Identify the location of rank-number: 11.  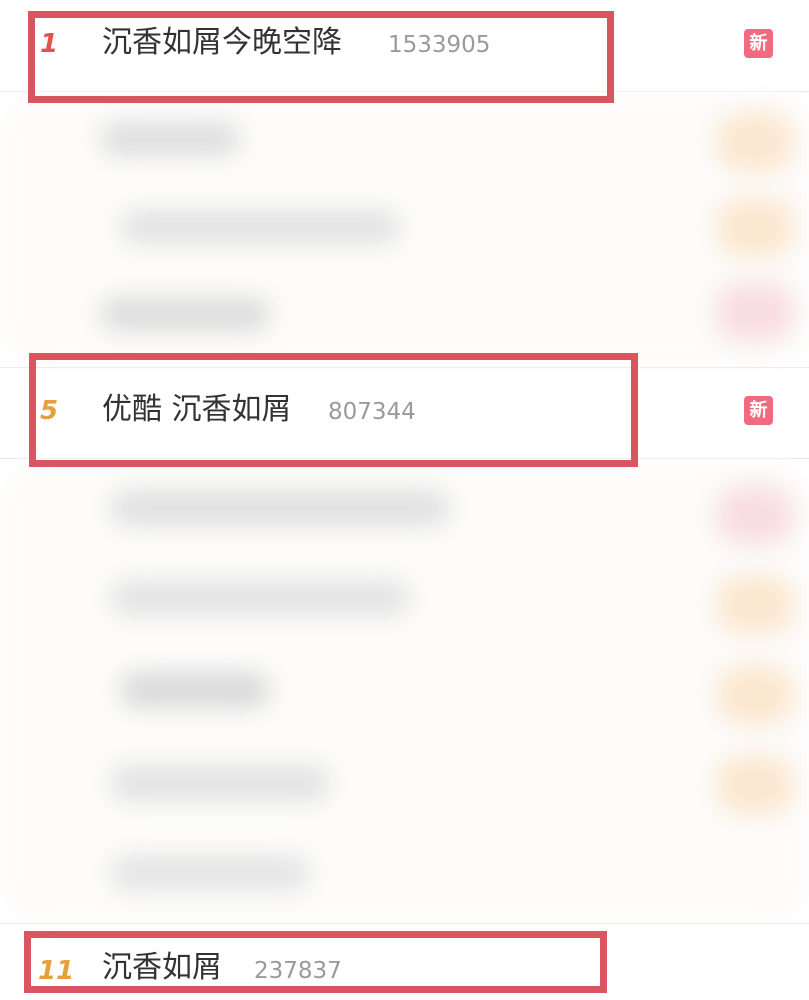
(56, 971).